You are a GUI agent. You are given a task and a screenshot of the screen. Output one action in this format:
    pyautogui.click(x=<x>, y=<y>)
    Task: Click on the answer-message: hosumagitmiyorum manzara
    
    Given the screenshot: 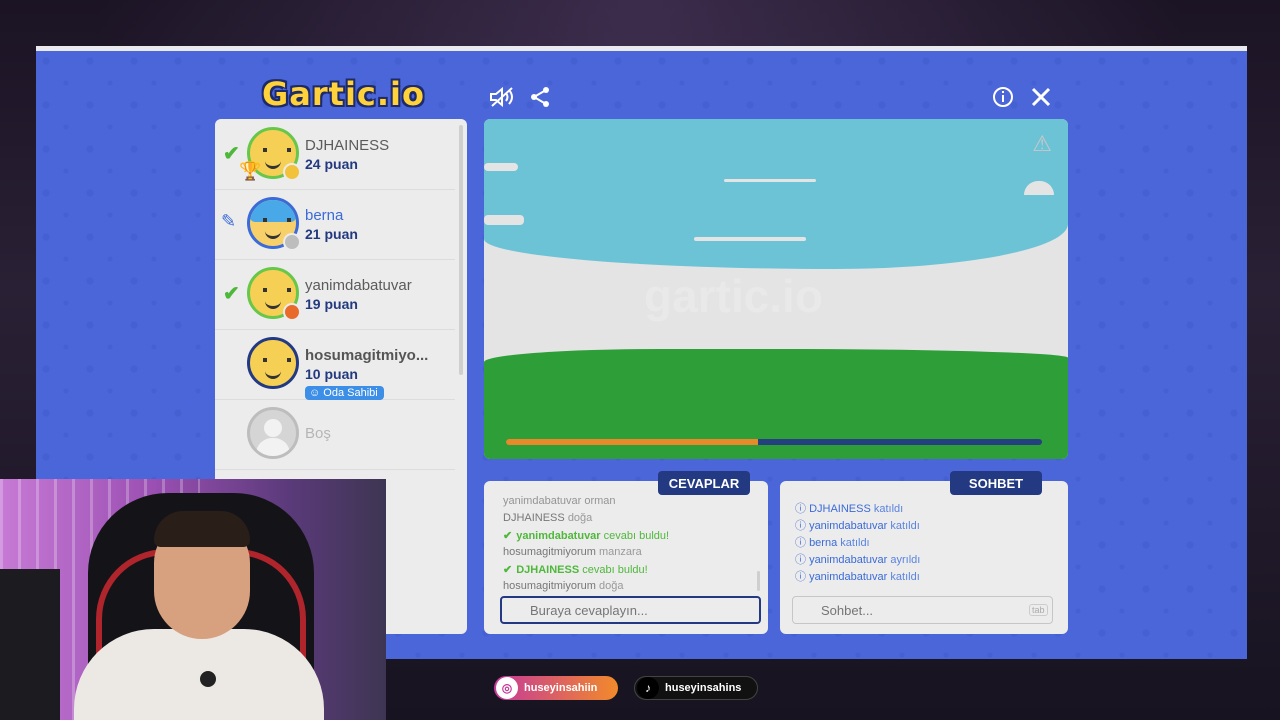 What is the action you would take?
    pyautogui.click(x=572, y=552)
    